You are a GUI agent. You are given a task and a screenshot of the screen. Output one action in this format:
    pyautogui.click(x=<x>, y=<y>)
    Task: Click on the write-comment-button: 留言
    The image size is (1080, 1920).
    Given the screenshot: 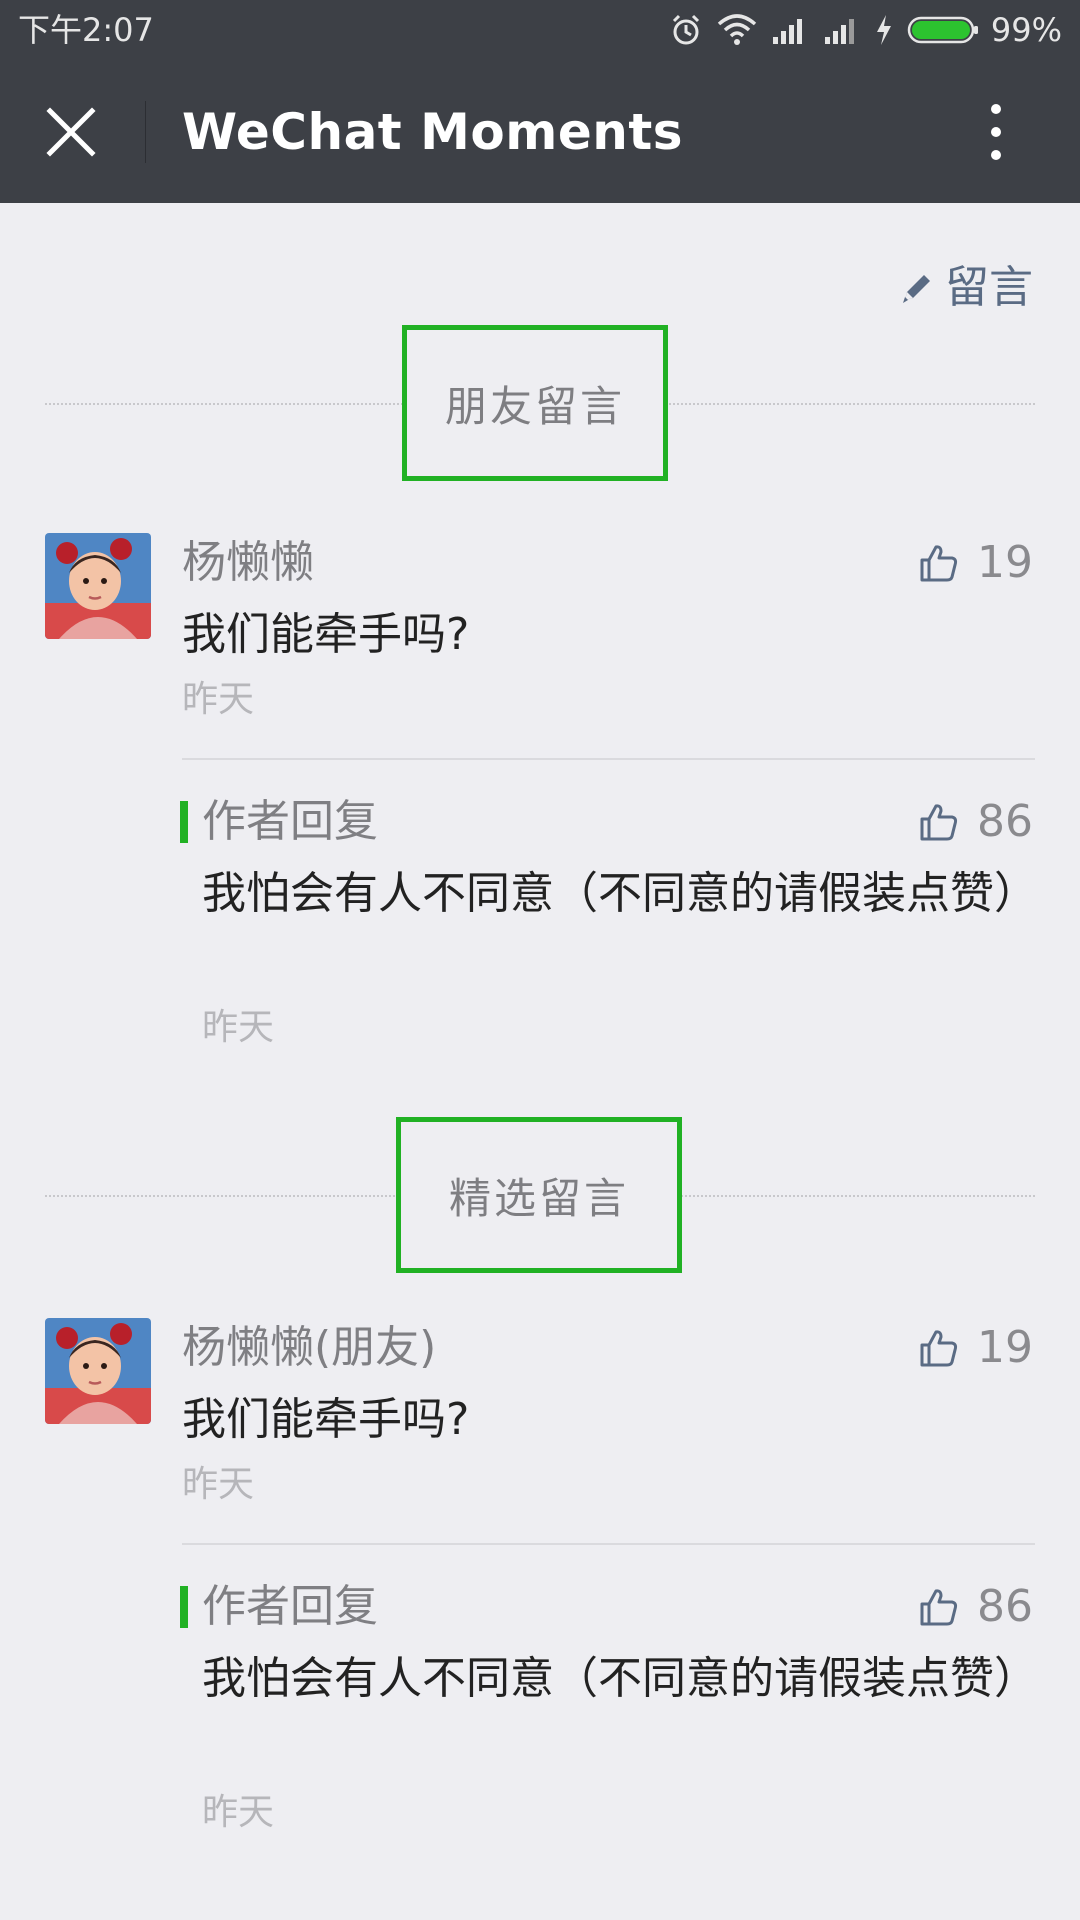 What is the action you would take?
    pyautogui.click(x=966, y=288)
    